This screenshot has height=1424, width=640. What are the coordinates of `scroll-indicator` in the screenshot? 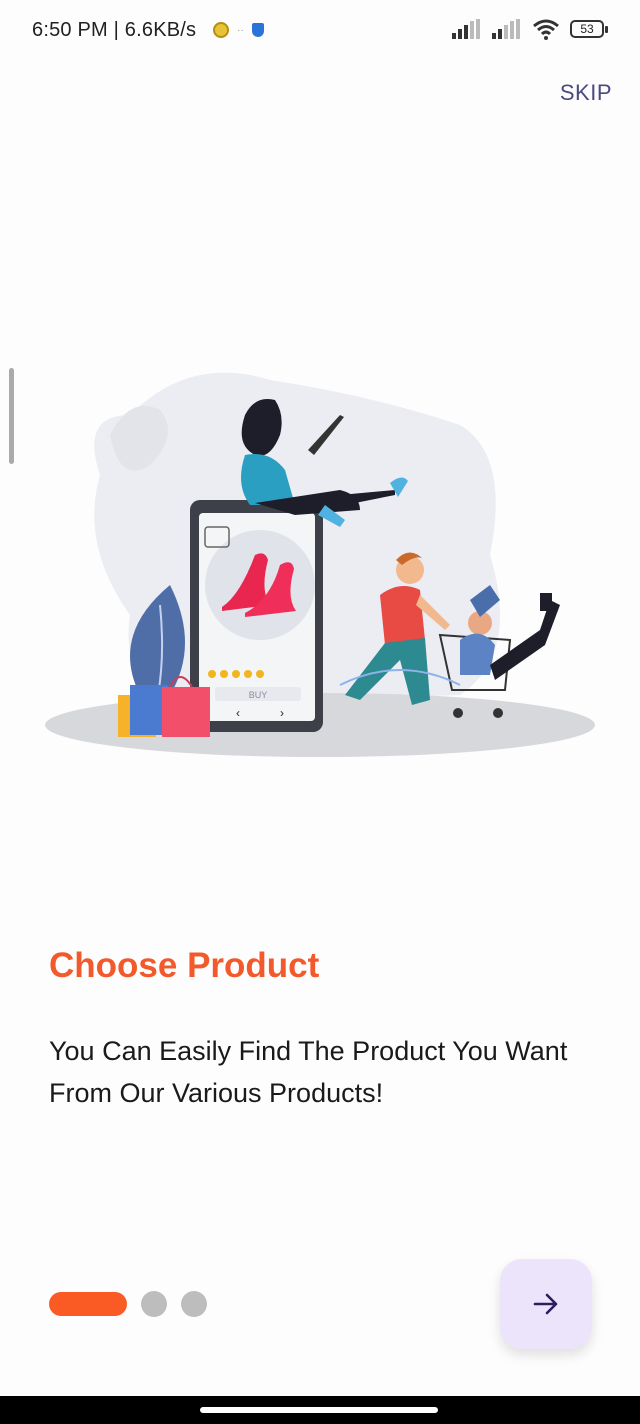 It's located at (11, 416).